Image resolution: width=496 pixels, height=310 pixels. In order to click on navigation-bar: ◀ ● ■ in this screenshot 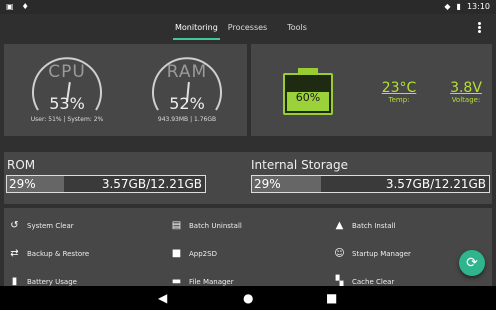, I will do `click(248, 298)`.